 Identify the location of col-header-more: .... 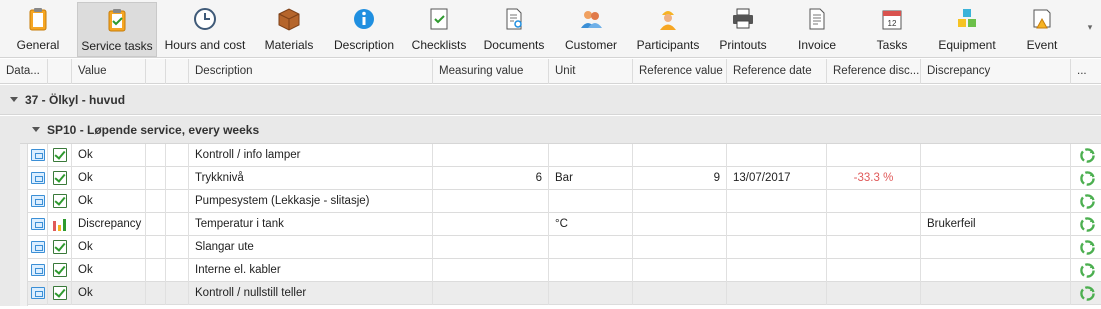
(1086, 71).